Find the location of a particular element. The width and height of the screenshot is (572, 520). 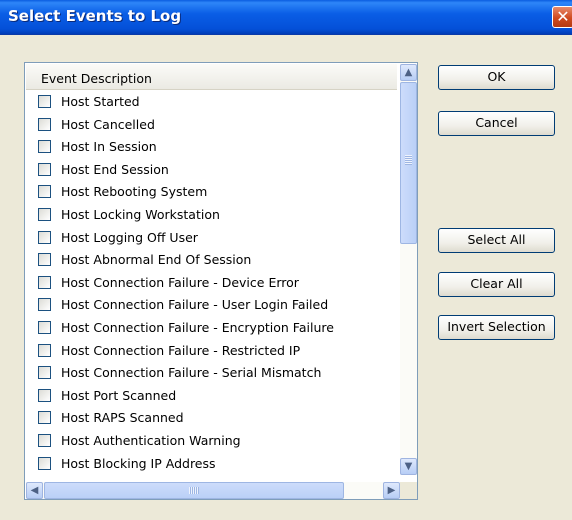

event-label: Host Logging Off User is located at coordinates (129, 237).